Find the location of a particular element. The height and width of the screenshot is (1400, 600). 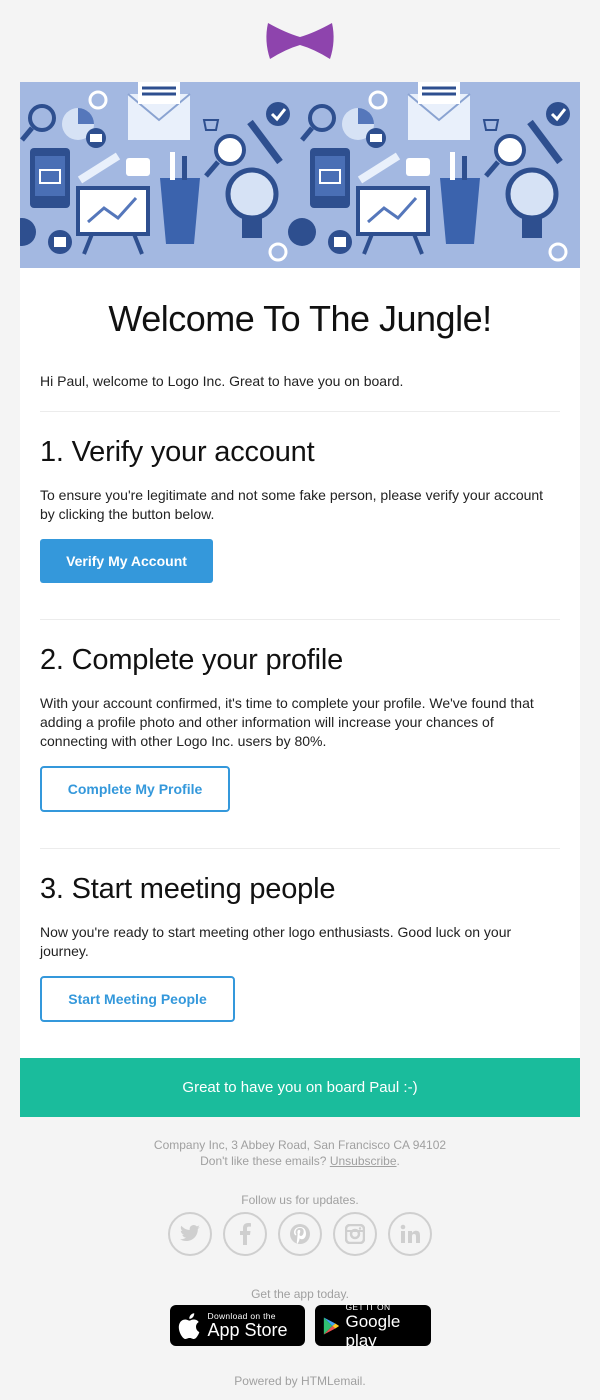

unsubscribe-suffix: . is located at coordinates (398, 1161).